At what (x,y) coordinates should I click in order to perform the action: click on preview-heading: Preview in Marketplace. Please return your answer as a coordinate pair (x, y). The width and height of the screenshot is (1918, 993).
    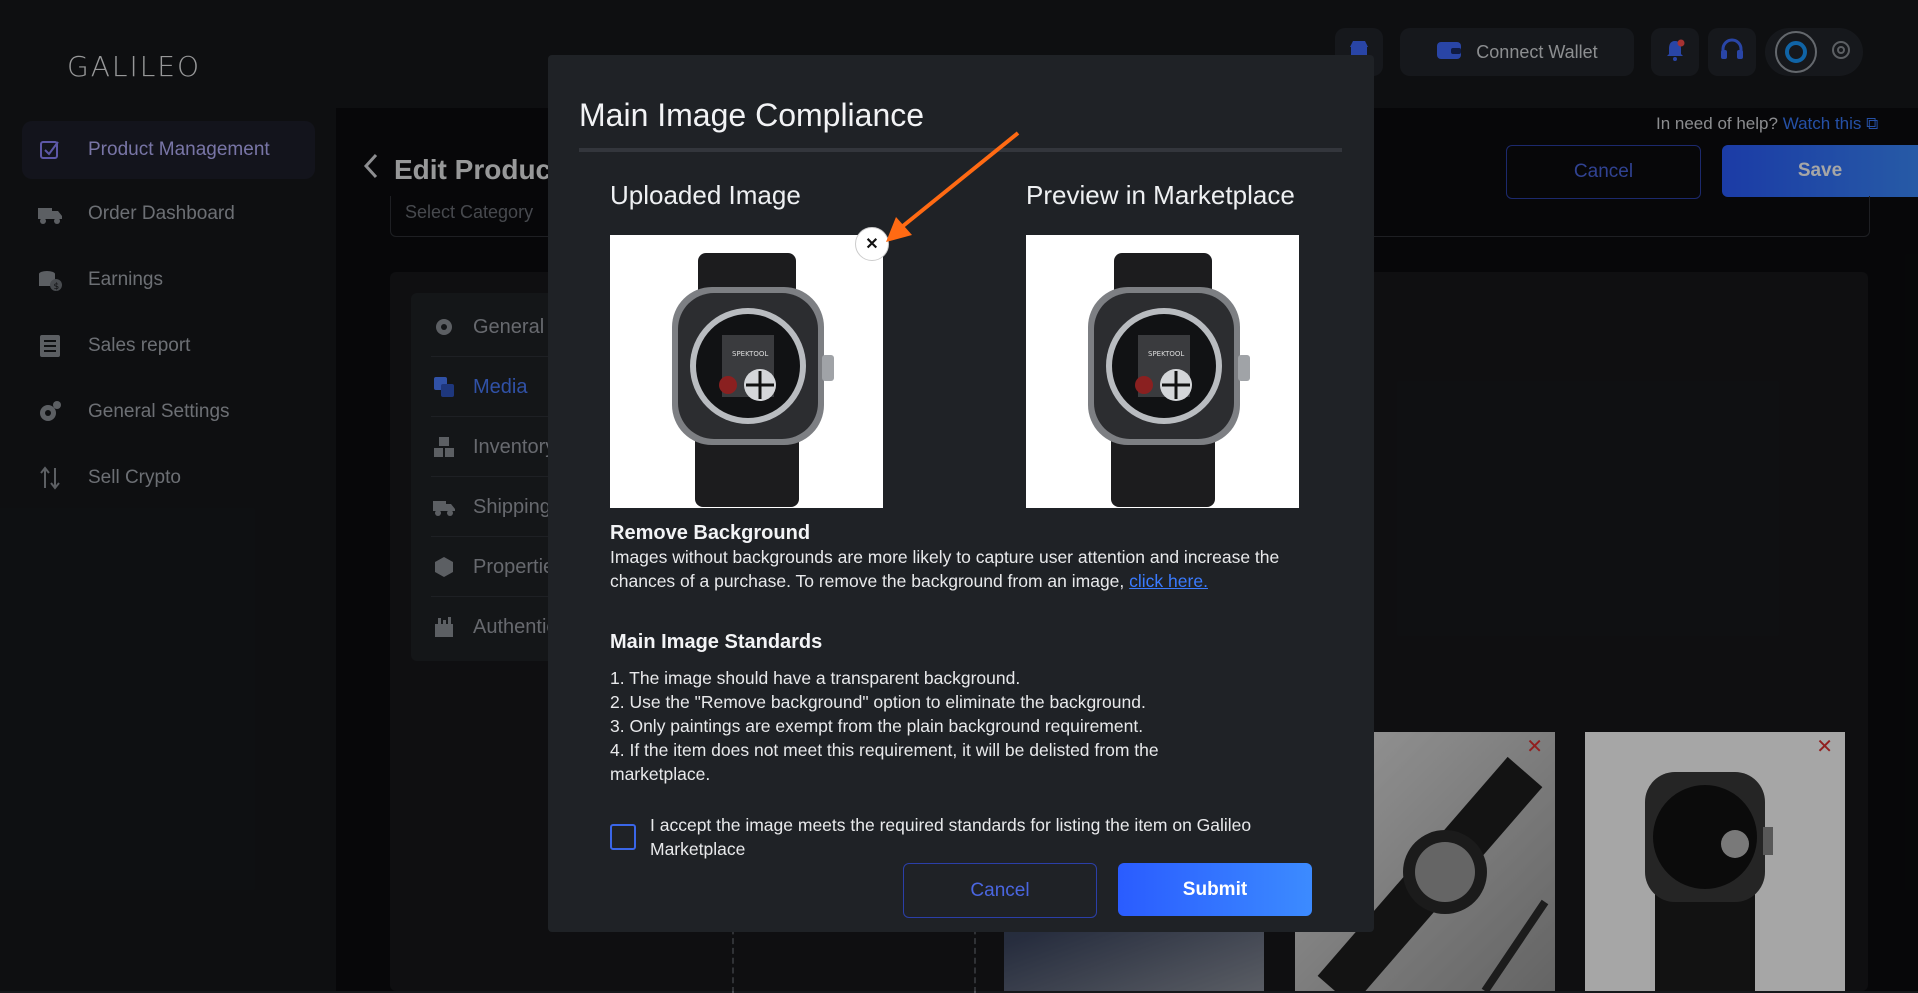
    Looking at the image, I should click on (1160, 195).